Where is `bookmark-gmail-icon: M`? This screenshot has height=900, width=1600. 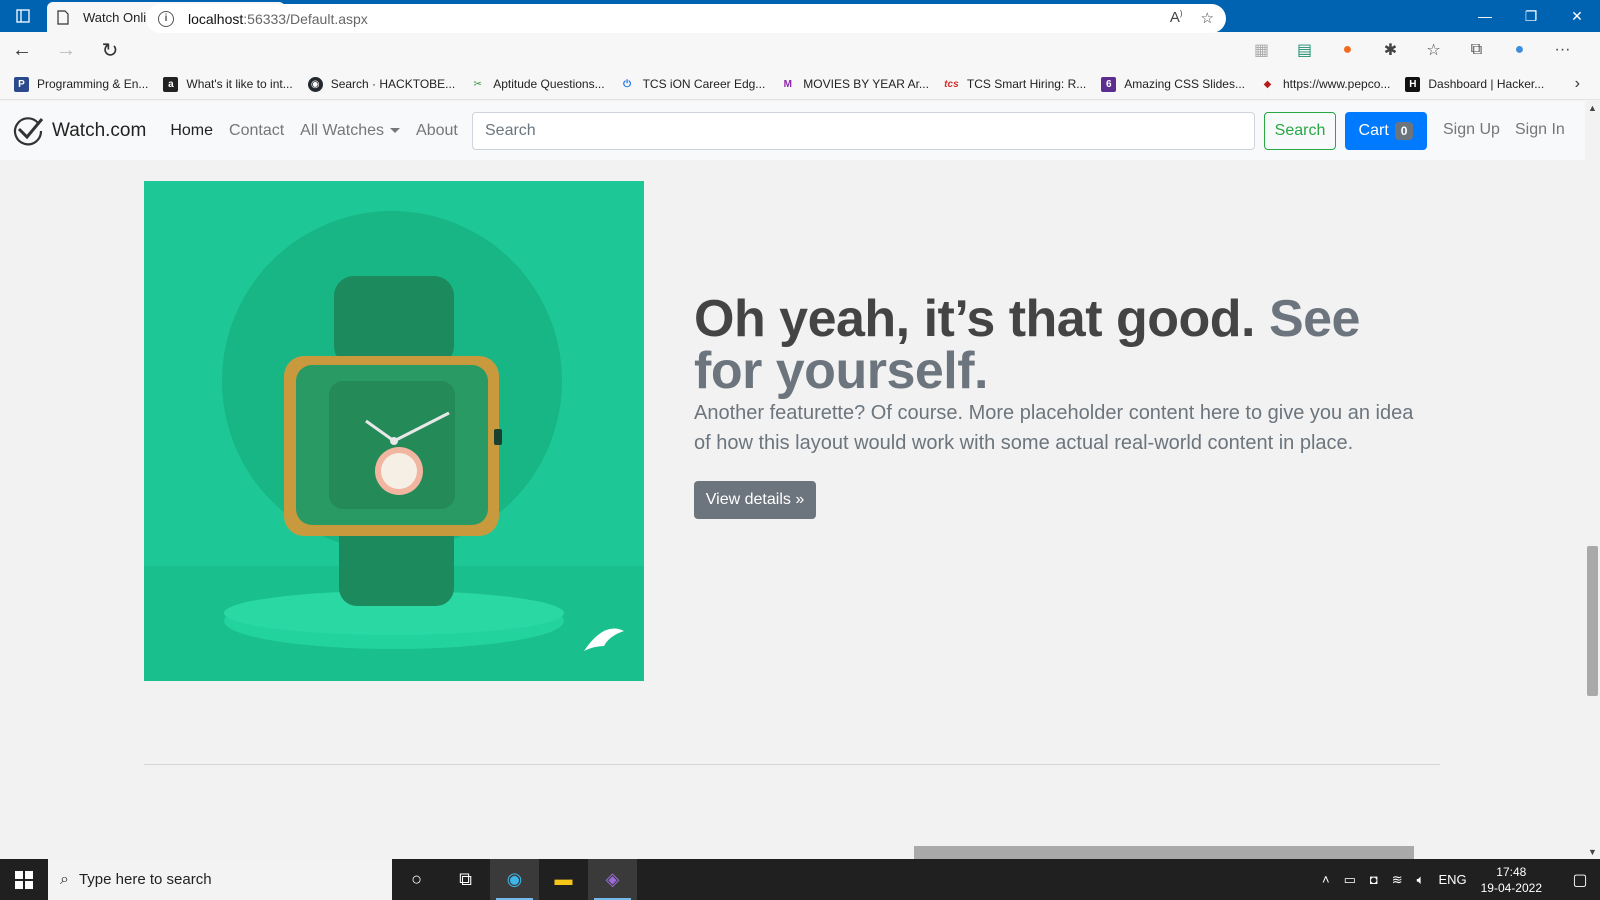 bookmark-gmail-icon: M is located at coordinates (787, 84).